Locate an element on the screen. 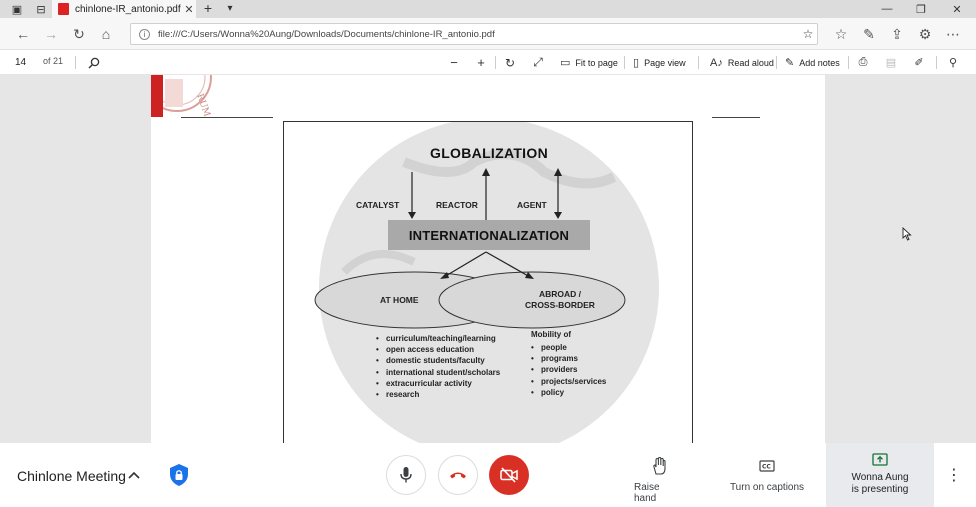 This screenshot has height=507, width=976. presenter-name: Wonna Aung is located at coordinates (880, 477).